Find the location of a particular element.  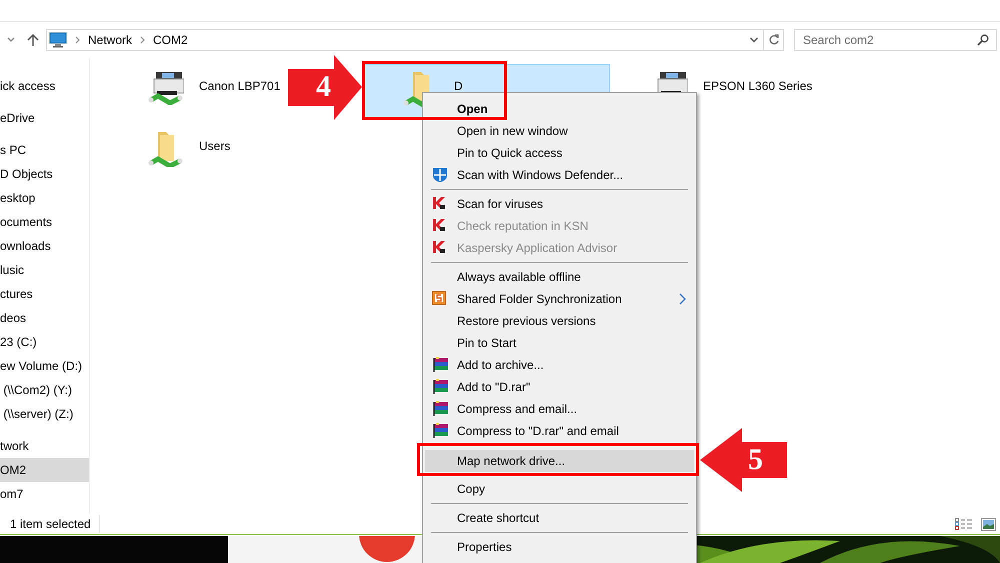

step-number: 5 is located at coordinates (755, 460).